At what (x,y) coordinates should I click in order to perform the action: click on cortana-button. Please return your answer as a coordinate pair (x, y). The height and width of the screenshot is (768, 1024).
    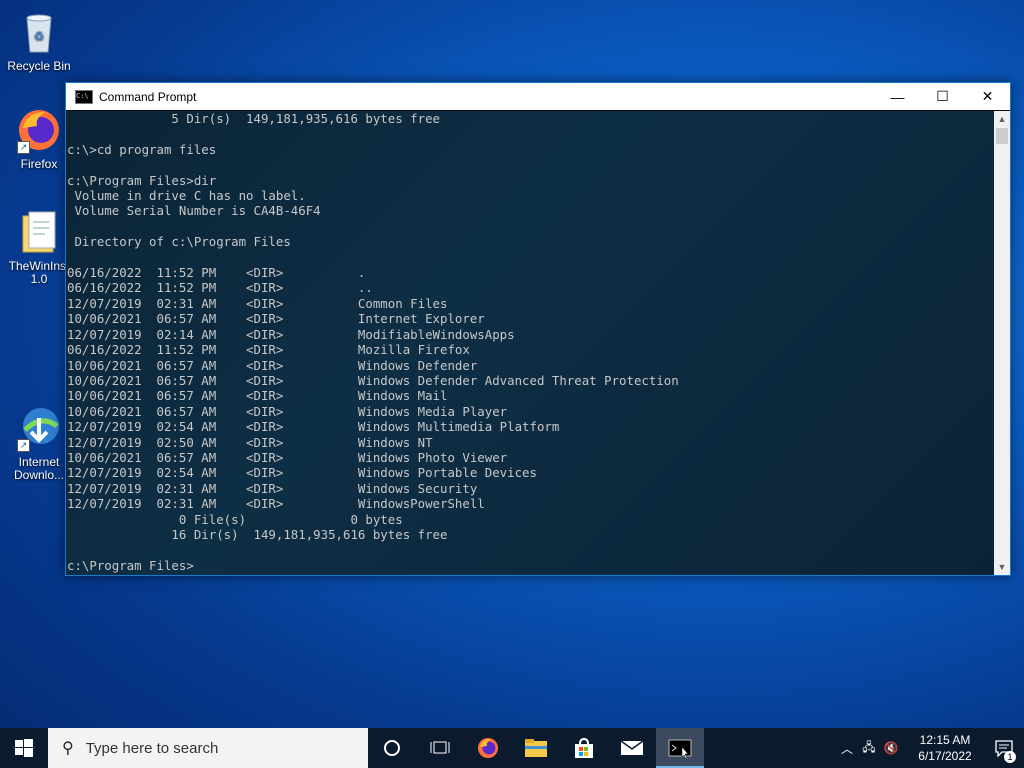
    Looking at the image, I should click on (392, 748).